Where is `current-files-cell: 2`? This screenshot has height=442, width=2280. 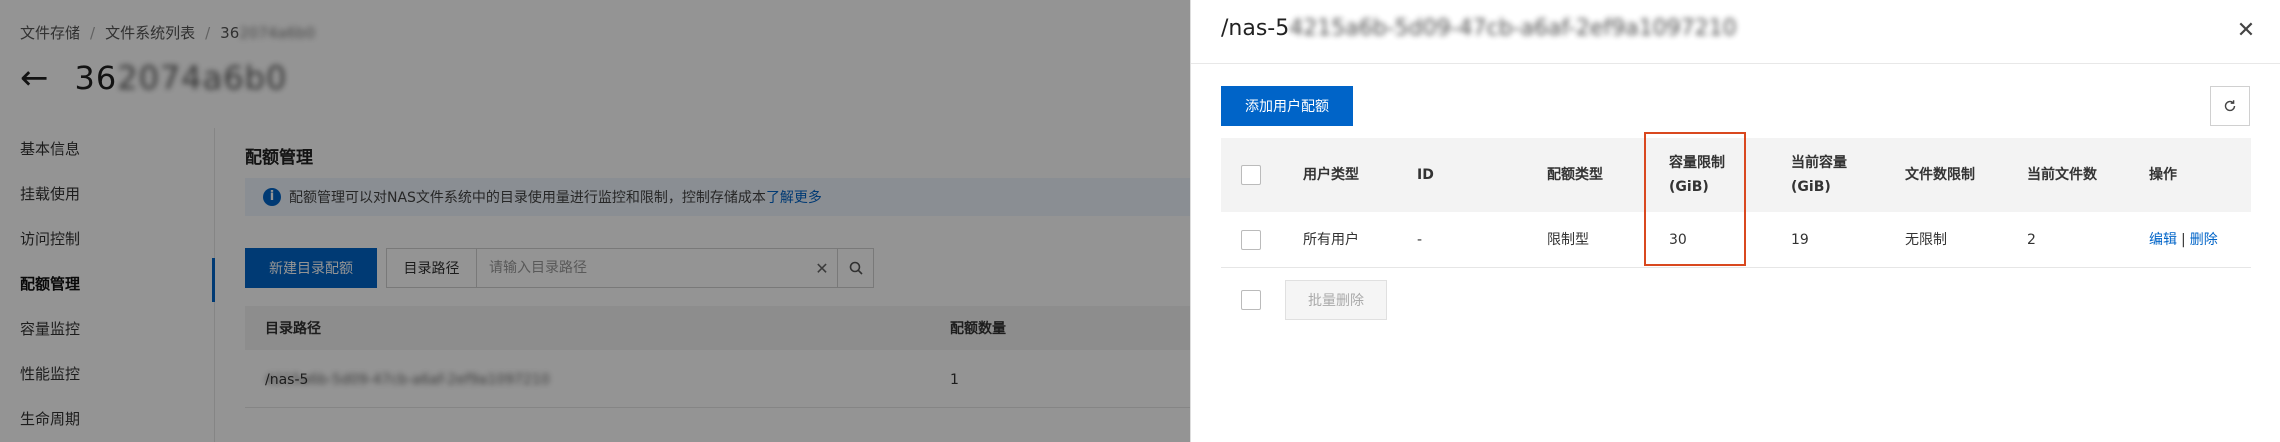
current-files-cell: 2 is located at coordinates (2031, 239).